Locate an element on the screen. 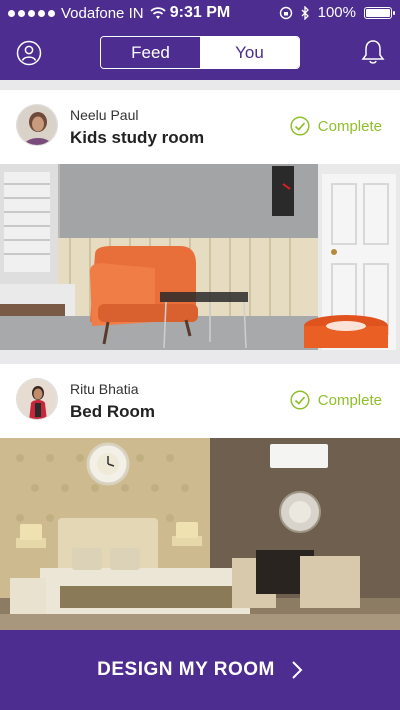 This screenshot has width=400, height=710. tab-you: You is located at coordinates (249, 52).